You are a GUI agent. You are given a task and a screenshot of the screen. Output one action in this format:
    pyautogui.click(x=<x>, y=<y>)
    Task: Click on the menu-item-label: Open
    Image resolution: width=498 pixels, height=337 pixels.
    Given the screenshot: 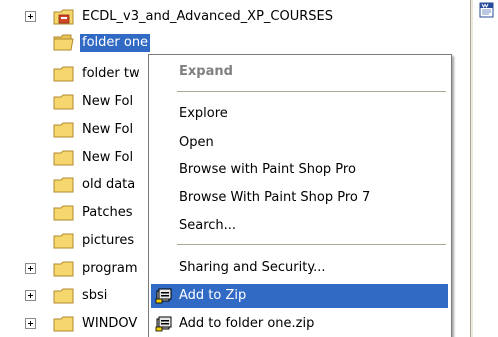 What is the action you would take?
    pyautogui.click(x=196, y=142)
    